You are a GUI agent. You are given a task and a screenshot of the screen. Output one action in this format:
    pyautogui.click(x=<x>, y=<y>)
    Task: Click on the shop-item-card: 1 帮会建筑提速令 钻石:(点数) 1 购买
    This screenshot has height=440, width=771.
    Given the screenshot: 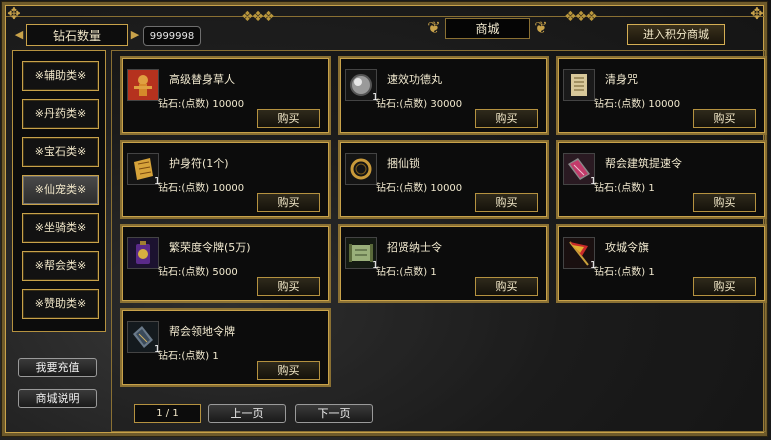 What is the action you would take?
    pyautogui.click(x=661, y=179)
    